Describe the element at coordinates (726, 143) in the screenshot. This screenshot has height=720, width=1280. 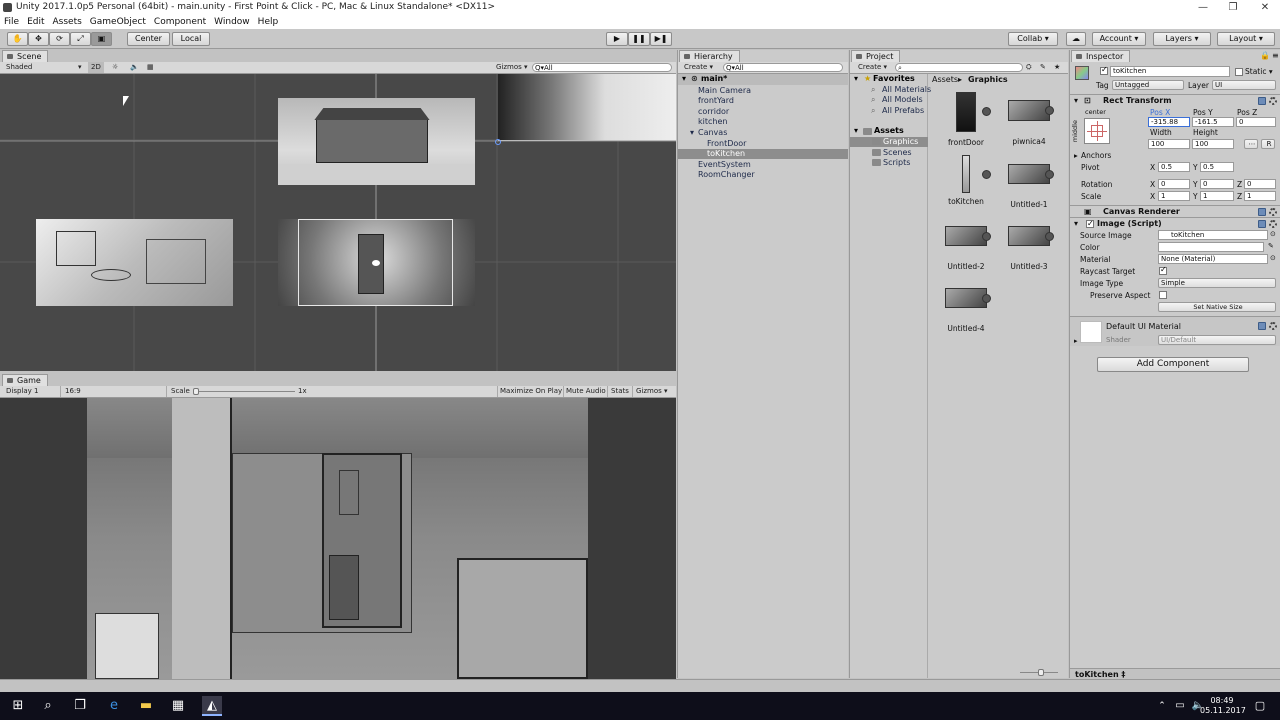
I see `hierarchy-item-frontdoor: FrontDoor` at that location.